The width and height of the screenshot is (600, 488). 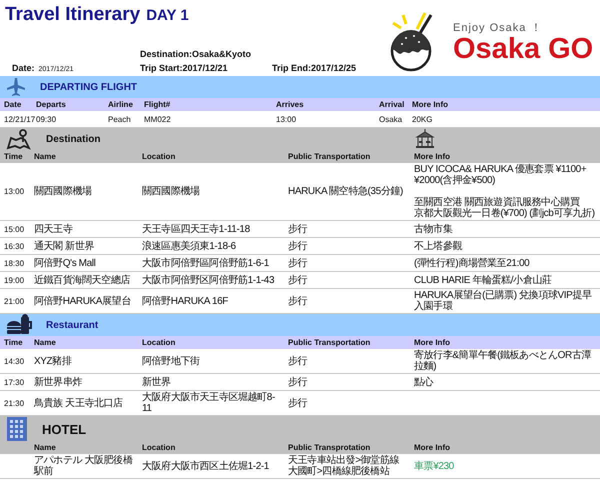 What do you see at coordinates (185, 301) in the screenshot?
I see `table-cell: 阿倍野HARUKA 16F` at bounding box center [185, 301].